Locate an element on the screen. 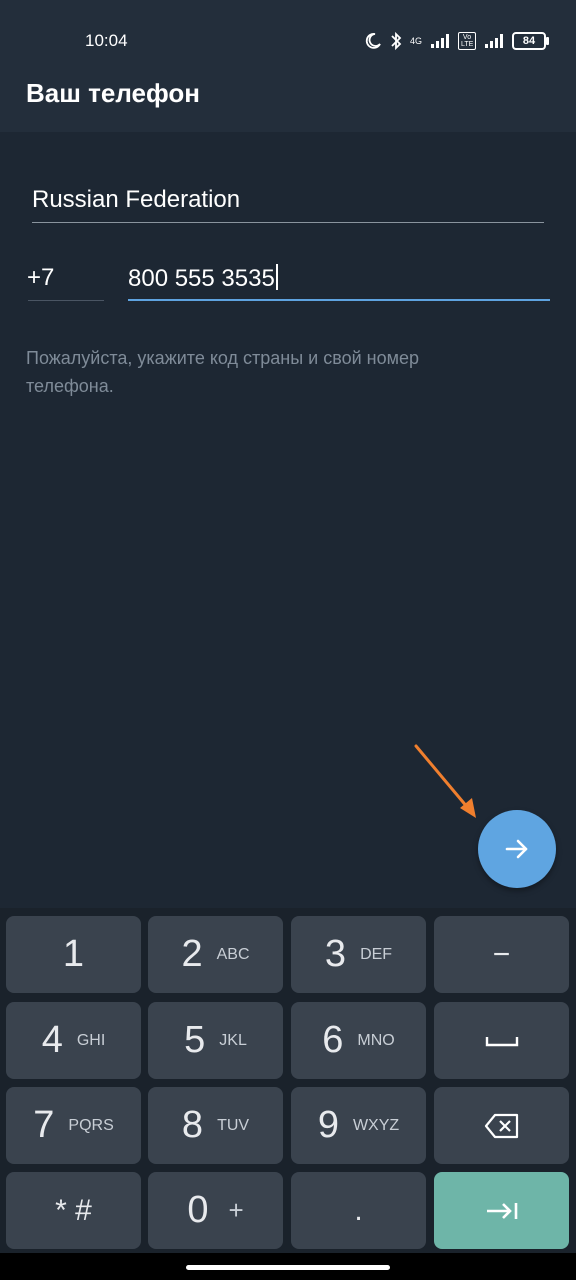 The image size is (576, 1280). tab-next-icon is located at coordinates (501, 1210).